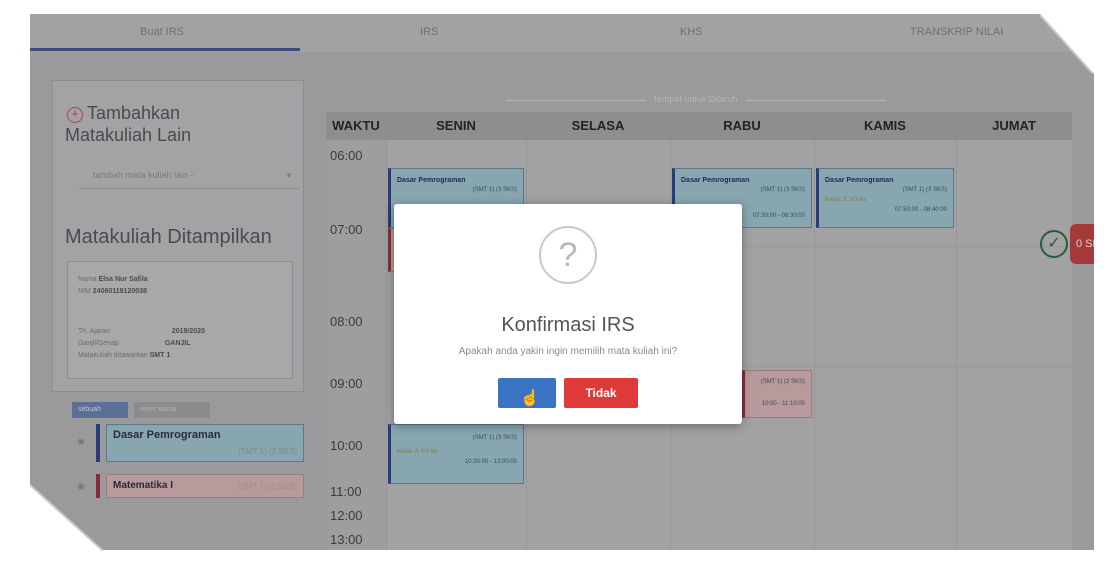  I want to click on question-icon: ?, so click(568, 255).